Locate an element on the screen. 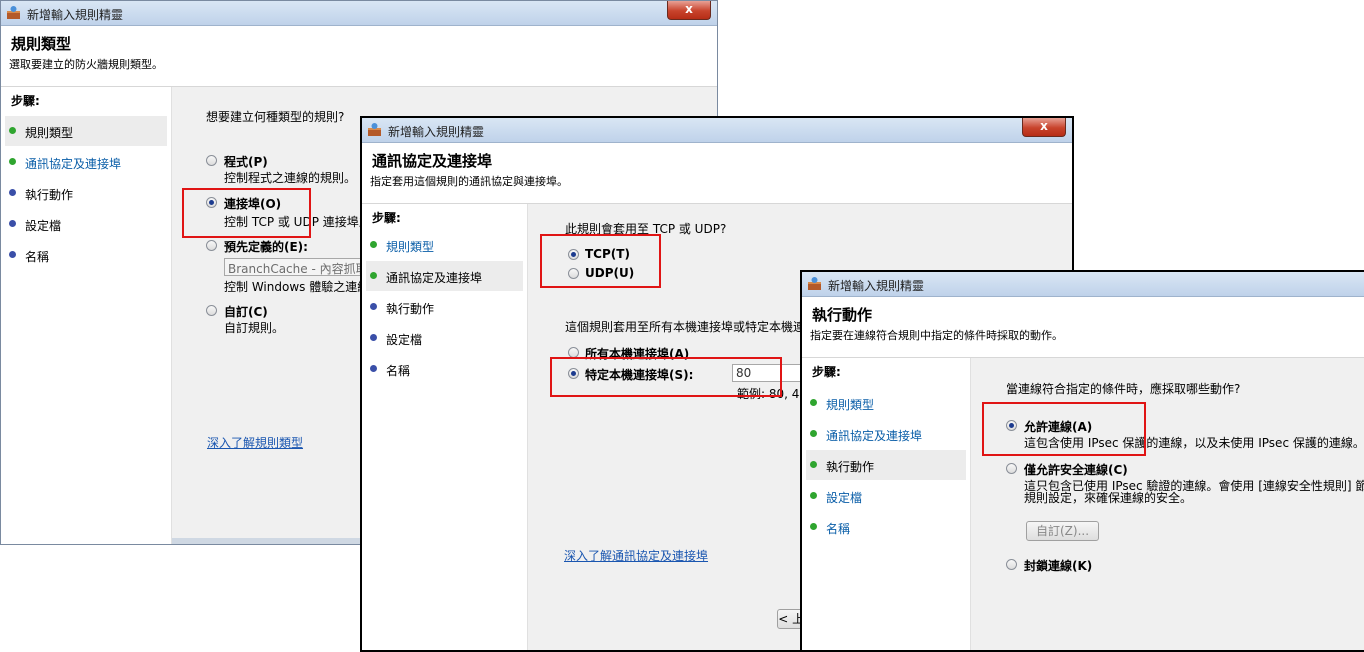 The height and width of the screenshot is (652, 1364). highlight-allow-option is located at coordinates (1064, 429).